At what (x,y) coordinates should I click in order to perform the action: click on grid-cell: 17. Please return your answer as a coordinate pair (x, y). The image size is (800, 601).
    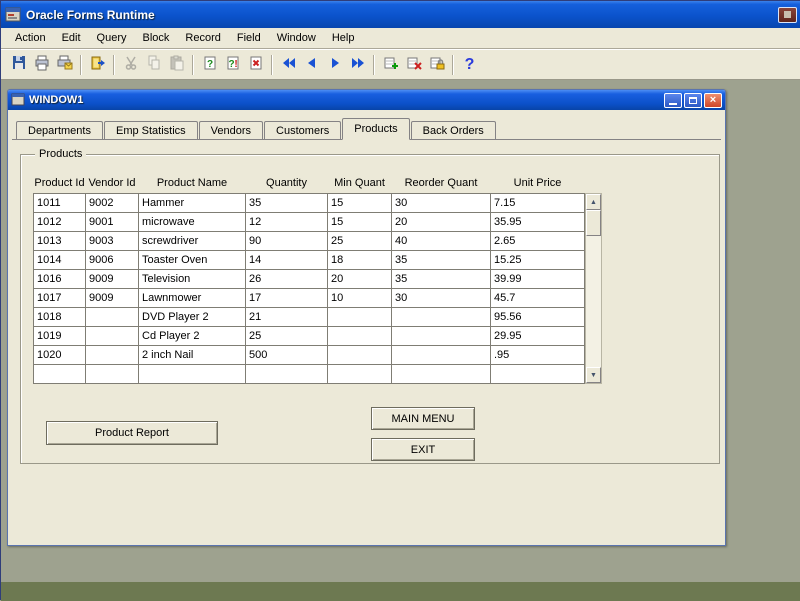
    Looking at the image, I should click on (286, 298).